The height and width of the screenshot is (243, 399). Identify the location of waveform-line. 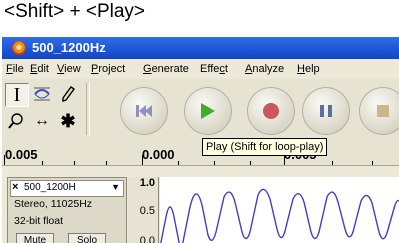
(279, 215).